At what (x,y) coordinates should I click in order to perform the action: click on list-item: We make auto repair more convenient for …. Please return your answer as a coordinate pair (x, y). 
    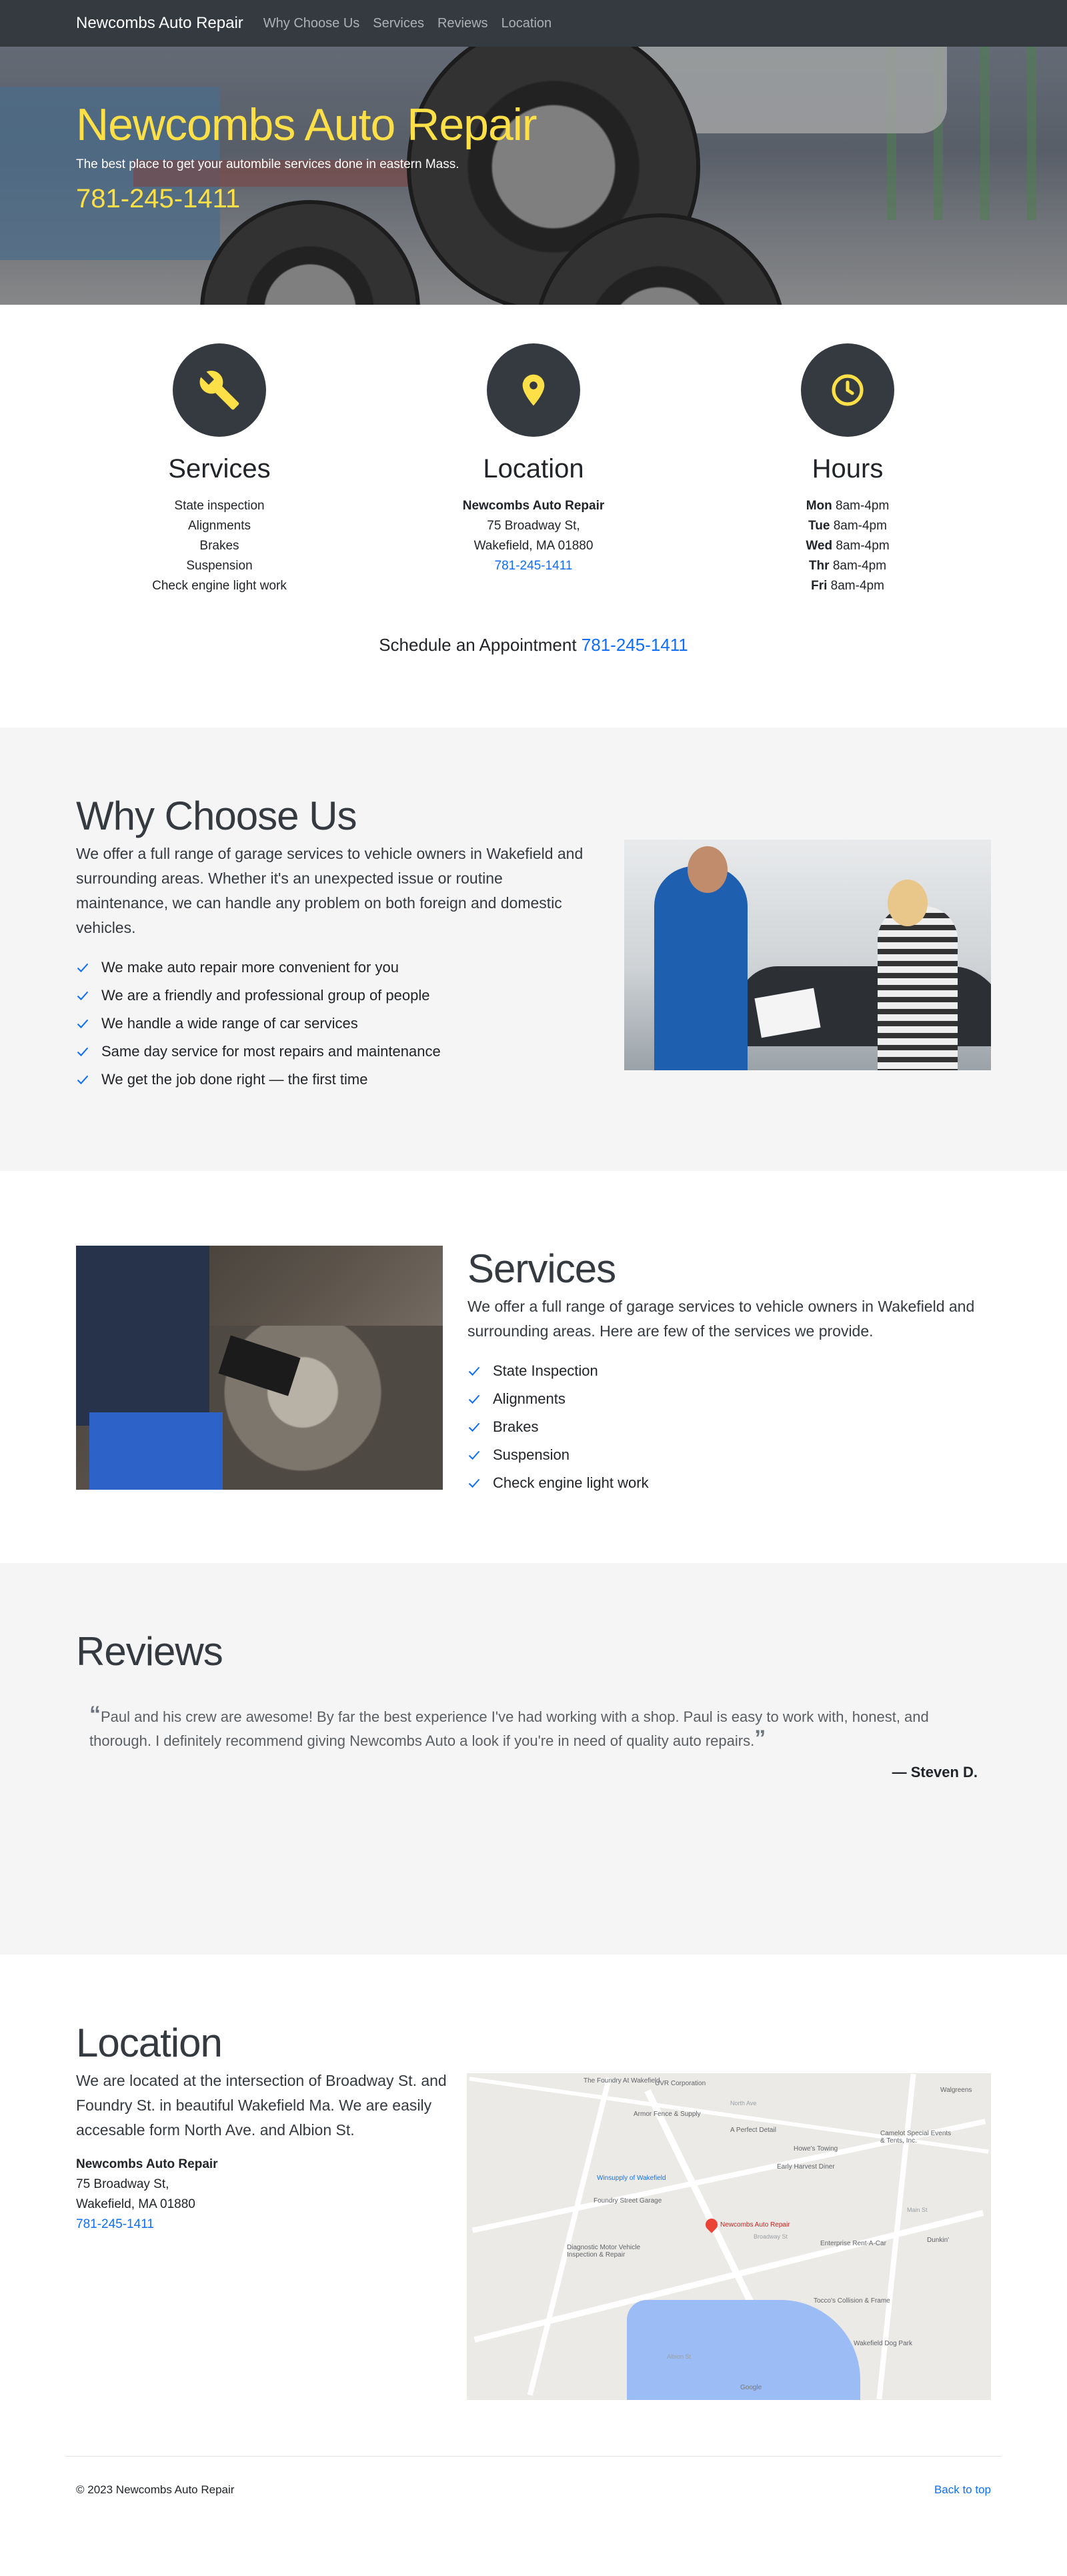
    Looking at the image, I should click on (336, 968).